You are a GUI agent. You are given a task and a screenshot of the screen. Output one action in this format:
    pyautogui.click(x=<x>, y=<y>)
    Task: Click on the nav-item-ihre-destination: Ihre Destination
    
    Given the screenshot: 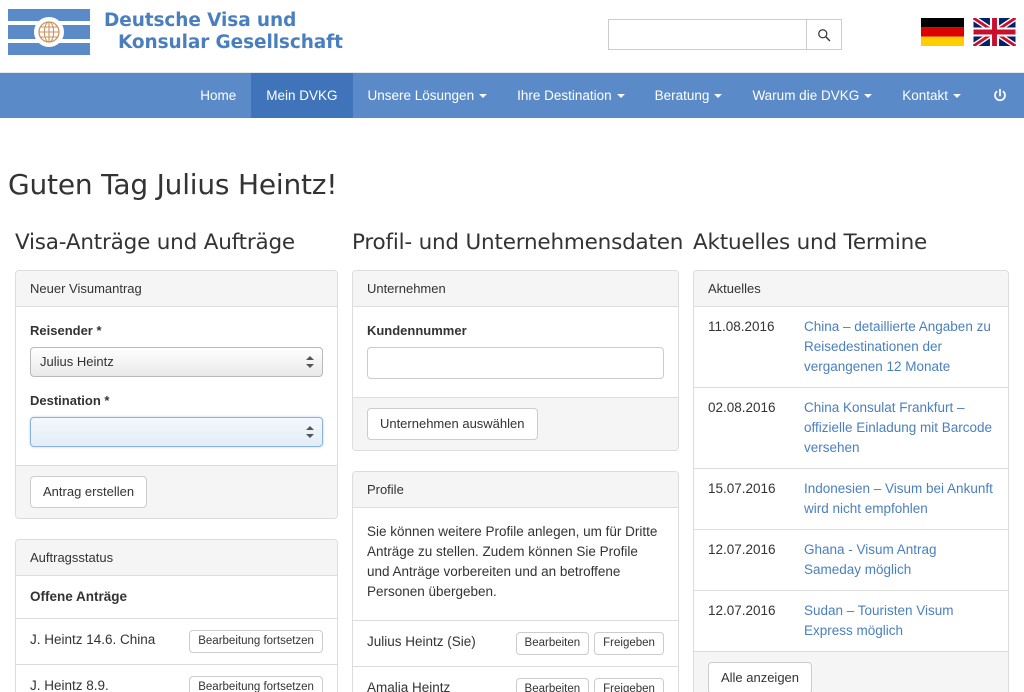 What is the action you would take?
    pyautogui.click(x=571, y=95)
    